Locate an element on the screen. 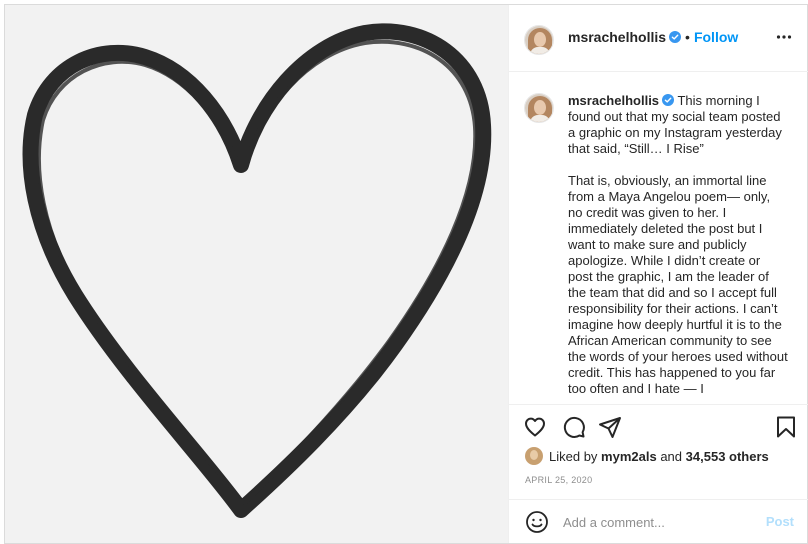  share-icon is located at coordinates (610, 427).